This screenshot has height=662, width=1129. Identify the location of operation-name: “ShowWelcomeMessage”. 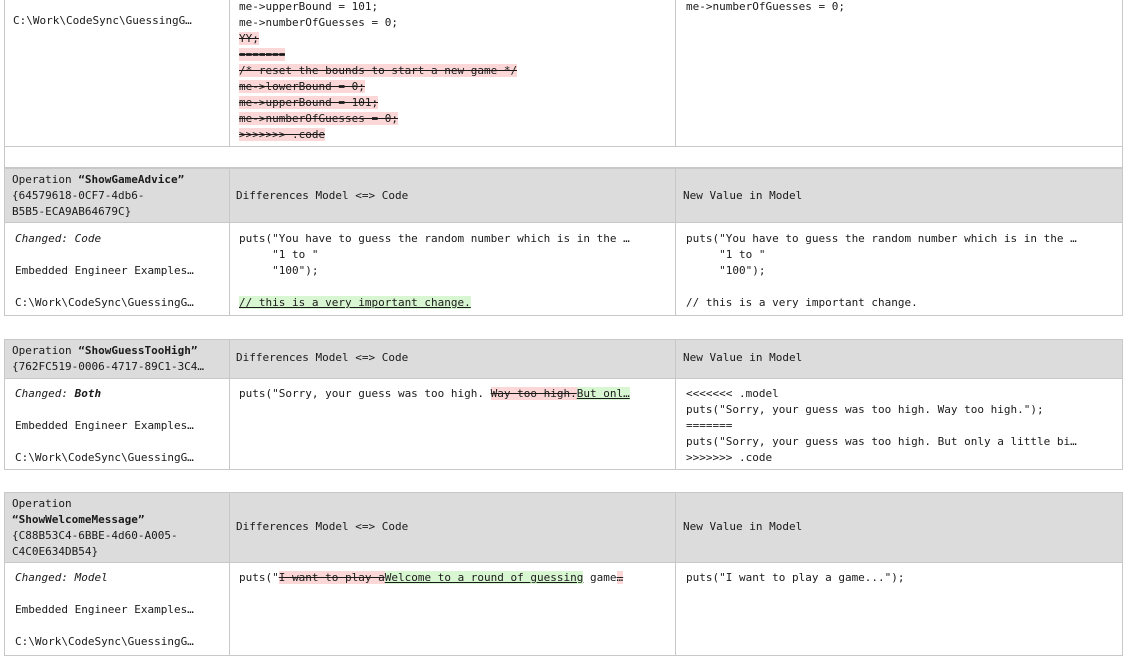
(78, 519).